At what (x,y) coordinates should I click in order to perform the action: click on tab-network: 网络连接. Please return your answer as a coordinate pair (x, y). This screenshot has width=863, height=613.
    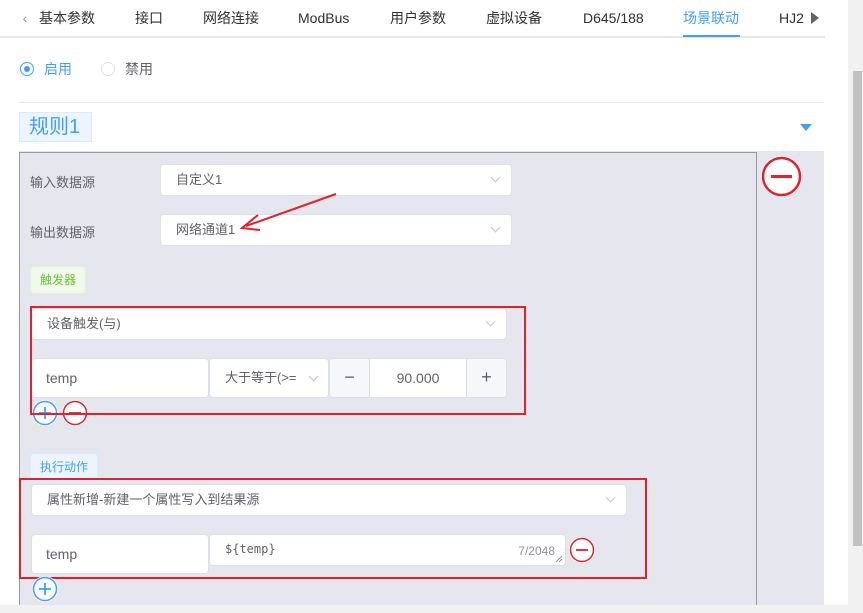
    Looking at the image, I should click on (231, 18).